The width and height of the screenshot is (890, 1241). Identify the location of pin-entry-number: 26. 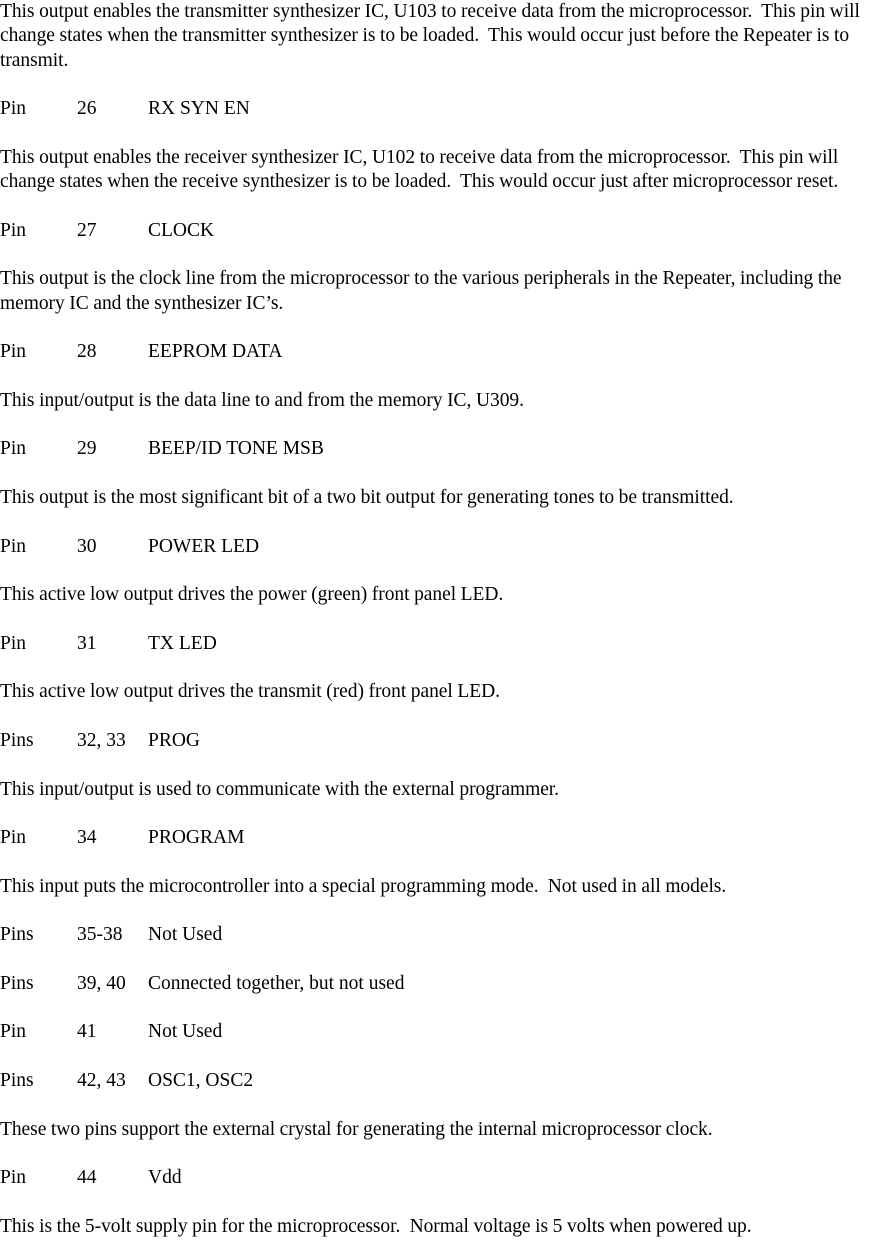
(87, 109).